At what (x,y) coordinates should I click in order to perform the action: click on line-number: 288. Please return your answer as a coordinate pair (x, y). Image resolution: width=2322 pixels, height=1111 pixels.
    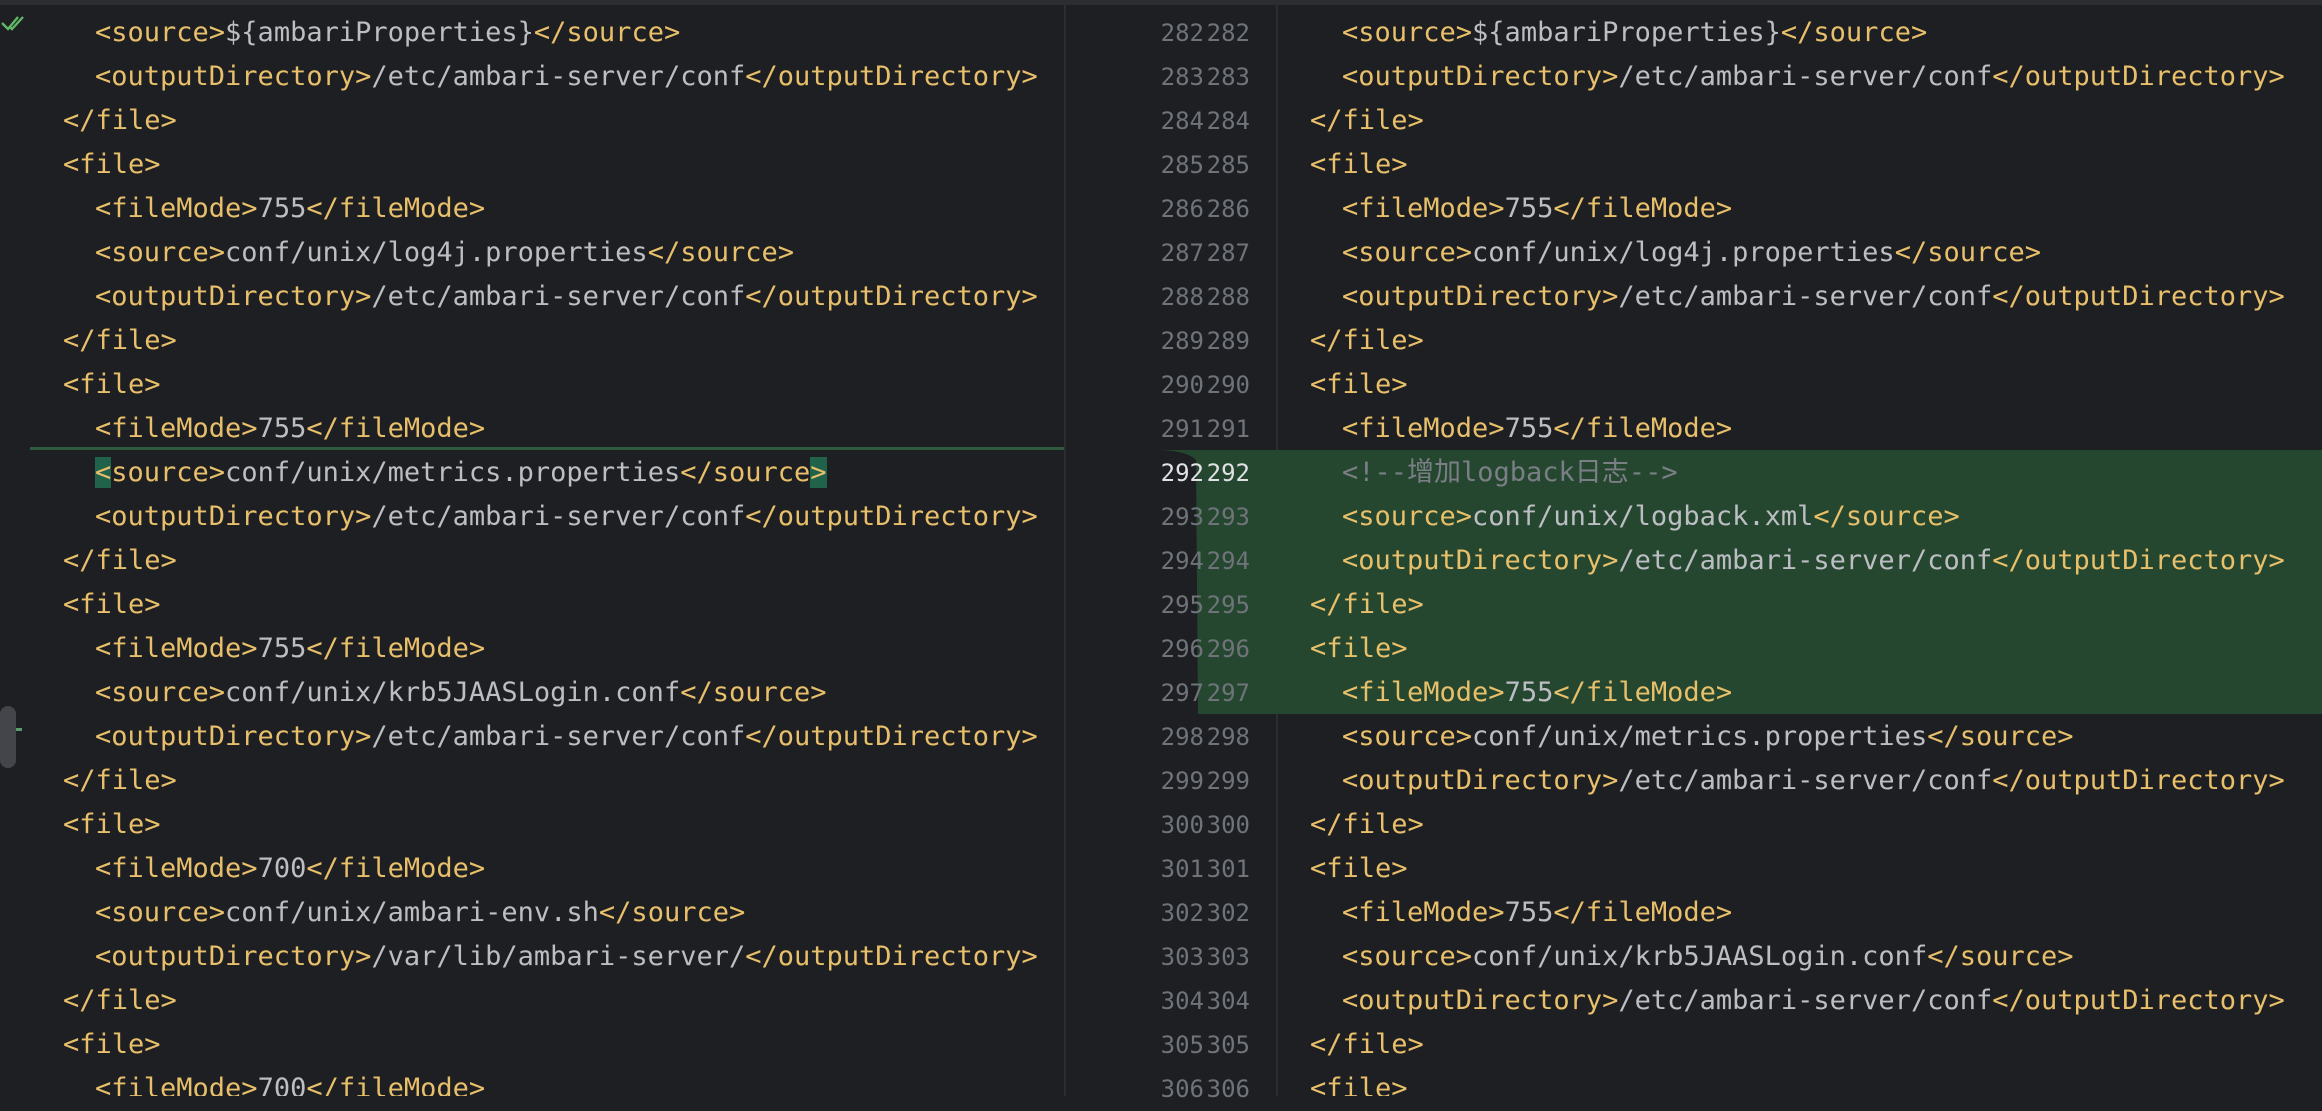
    Looking at the image, I should click on (1228, 297).